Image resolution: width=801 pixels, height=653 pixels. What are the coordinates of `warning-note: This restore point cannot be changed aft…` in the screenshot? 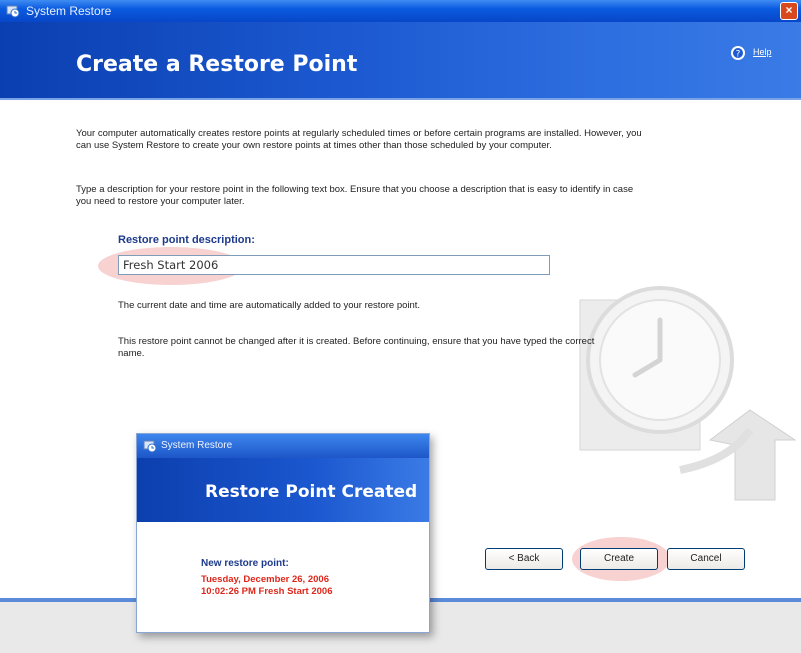 It's located at (356, 347).